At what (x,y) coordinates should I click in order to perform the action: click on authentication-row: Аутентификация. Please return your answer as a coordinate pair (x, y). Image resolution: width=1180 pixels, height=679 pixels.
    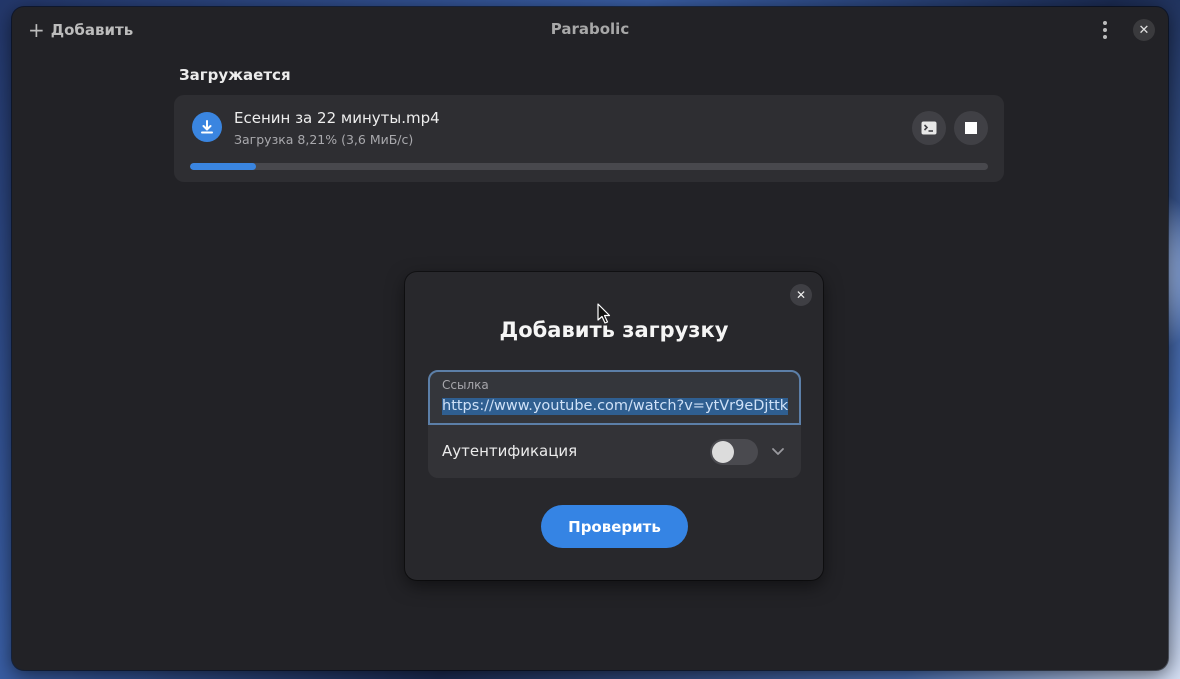
    Looking at the image, I should click on (614, 451).